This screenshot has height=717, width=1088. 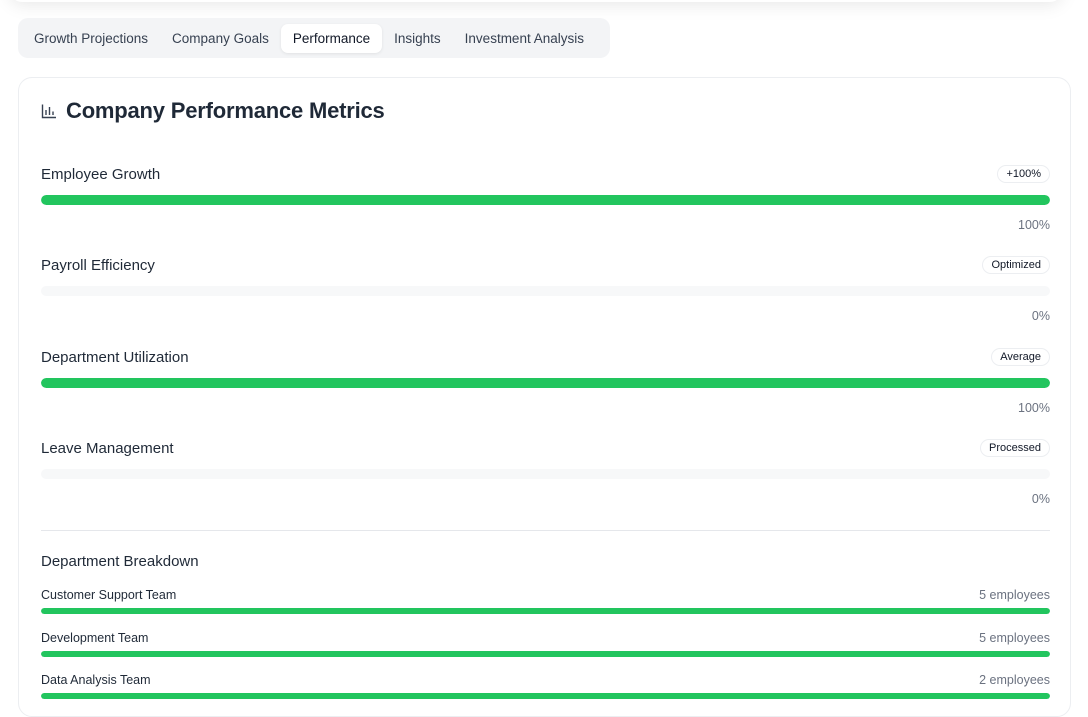 What do you see at coordinates (96, 680) in the screenshot?
I see `department-name: Data Analysis Team` at bounding box center [96, 680].